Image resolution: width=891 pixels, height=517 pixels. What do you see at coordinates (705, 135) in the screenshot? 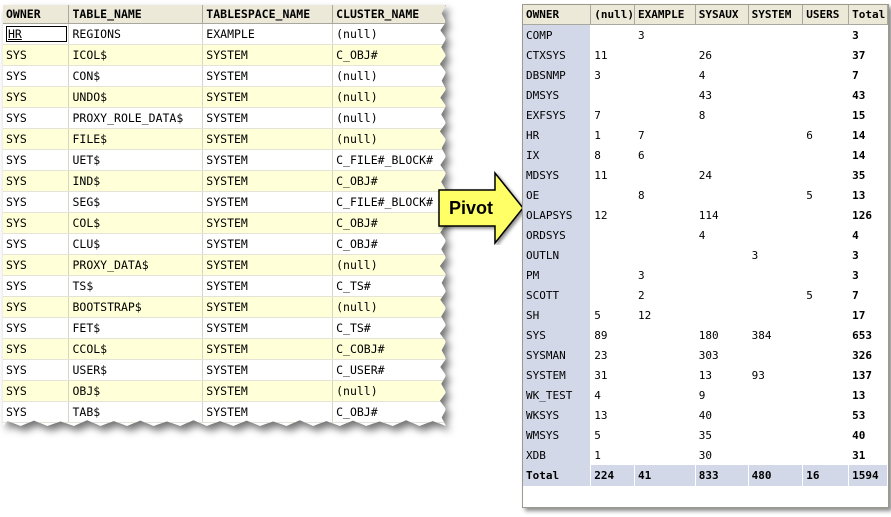
I see `pivot-row: HR 1 7 6 14` at bounding box center [705, 135].